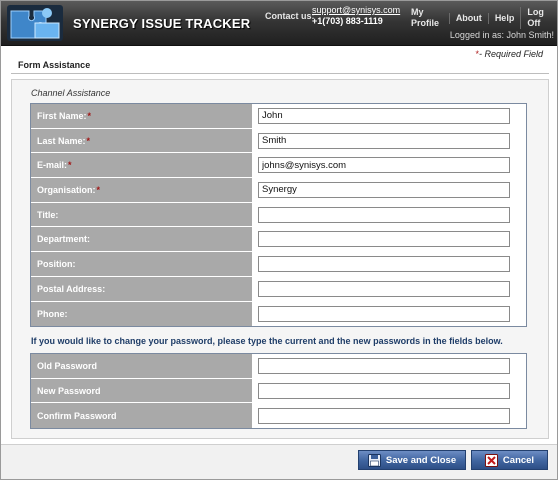 This screenshot has width=558, height=480. Describe the element at coordinates (142, 190) in the screenshot. I see `field-label: Organisation: *` at that location.